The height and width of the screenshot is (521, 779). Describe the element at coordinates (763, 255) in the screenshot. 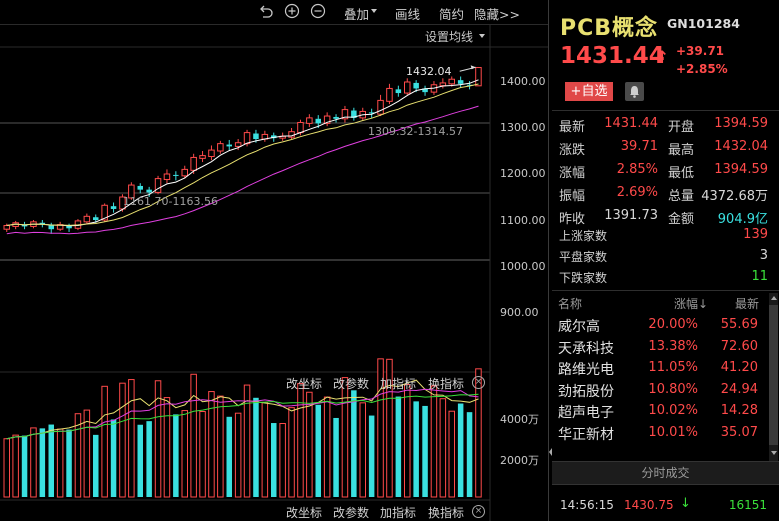

I see `breadth-value: 3` at that location.